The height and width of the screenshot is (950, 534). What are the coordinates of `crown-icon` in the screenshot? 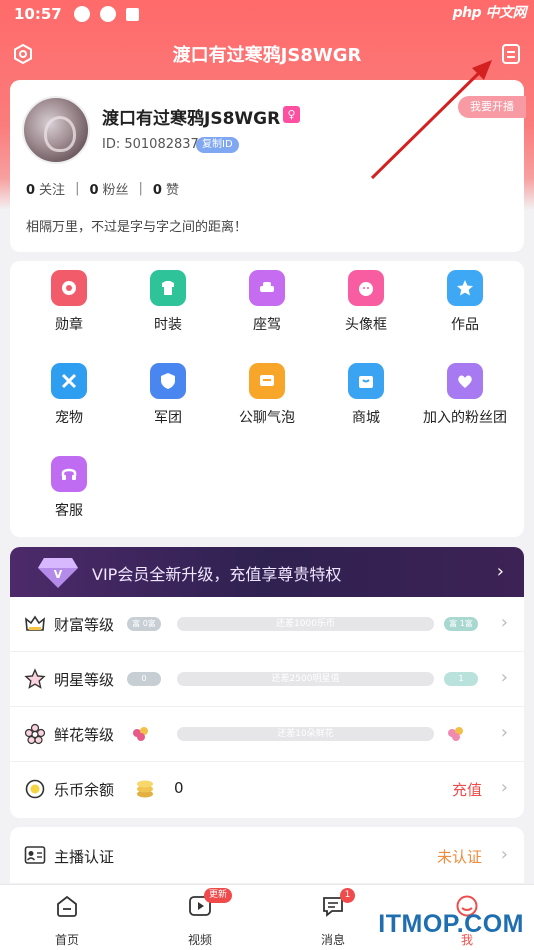 It's located at (35, 623).